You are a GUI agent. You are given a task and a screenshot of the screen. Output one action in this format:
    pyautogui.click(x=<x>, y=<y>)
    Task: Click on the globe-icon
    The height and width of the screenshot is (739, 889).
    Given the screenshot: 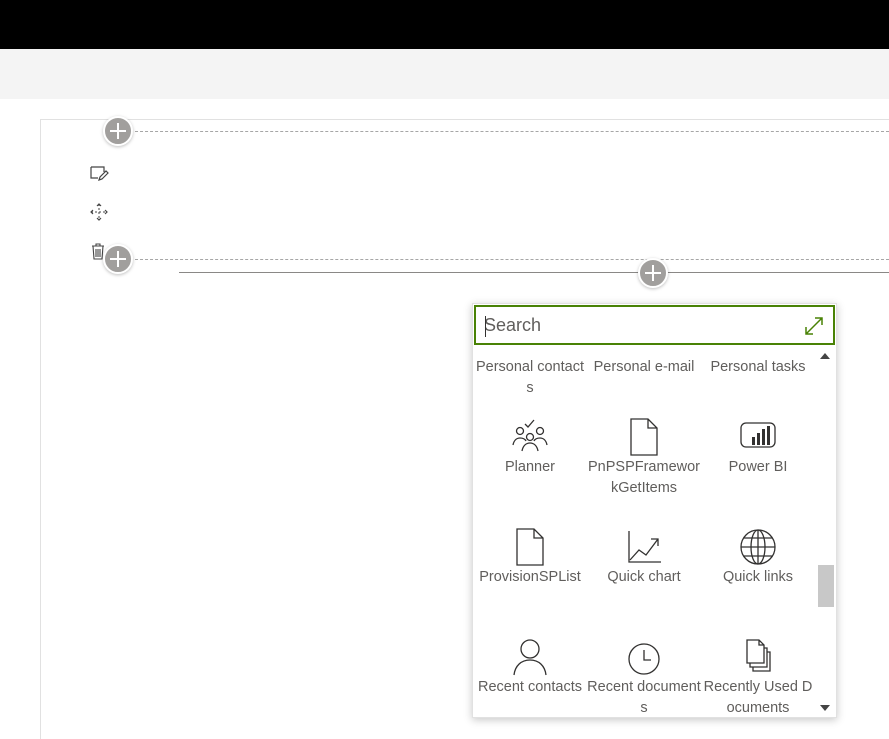 What is the action you would take?
    pyautogui.click(x=758, y=547)
    